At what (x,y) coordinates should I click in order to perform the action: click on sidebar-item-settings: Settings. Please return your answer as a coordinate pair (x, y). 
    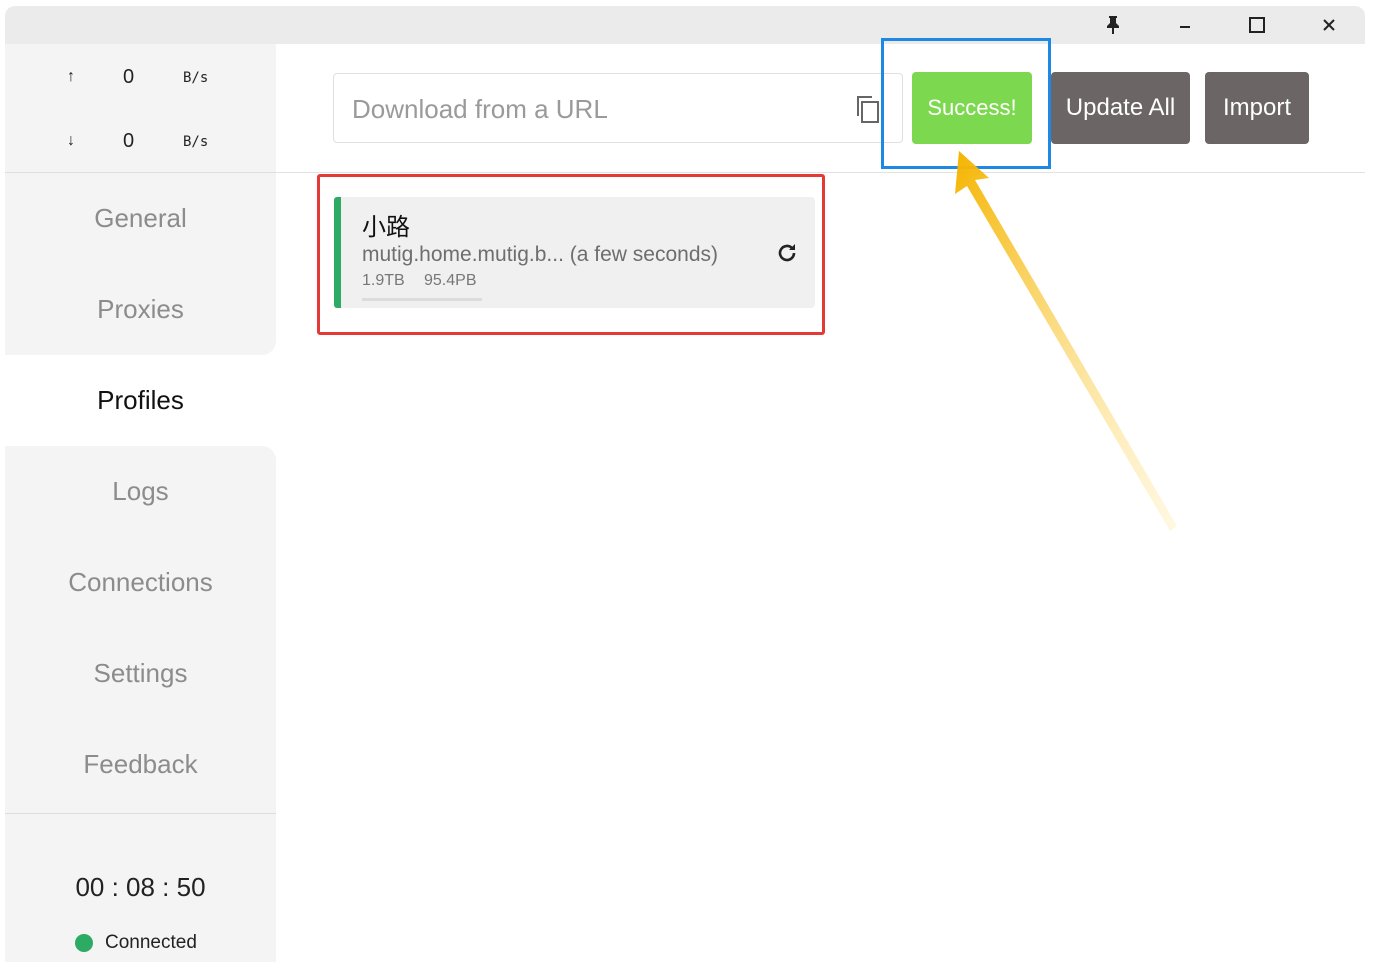
    Looking at the image, I should click on (140, 673).